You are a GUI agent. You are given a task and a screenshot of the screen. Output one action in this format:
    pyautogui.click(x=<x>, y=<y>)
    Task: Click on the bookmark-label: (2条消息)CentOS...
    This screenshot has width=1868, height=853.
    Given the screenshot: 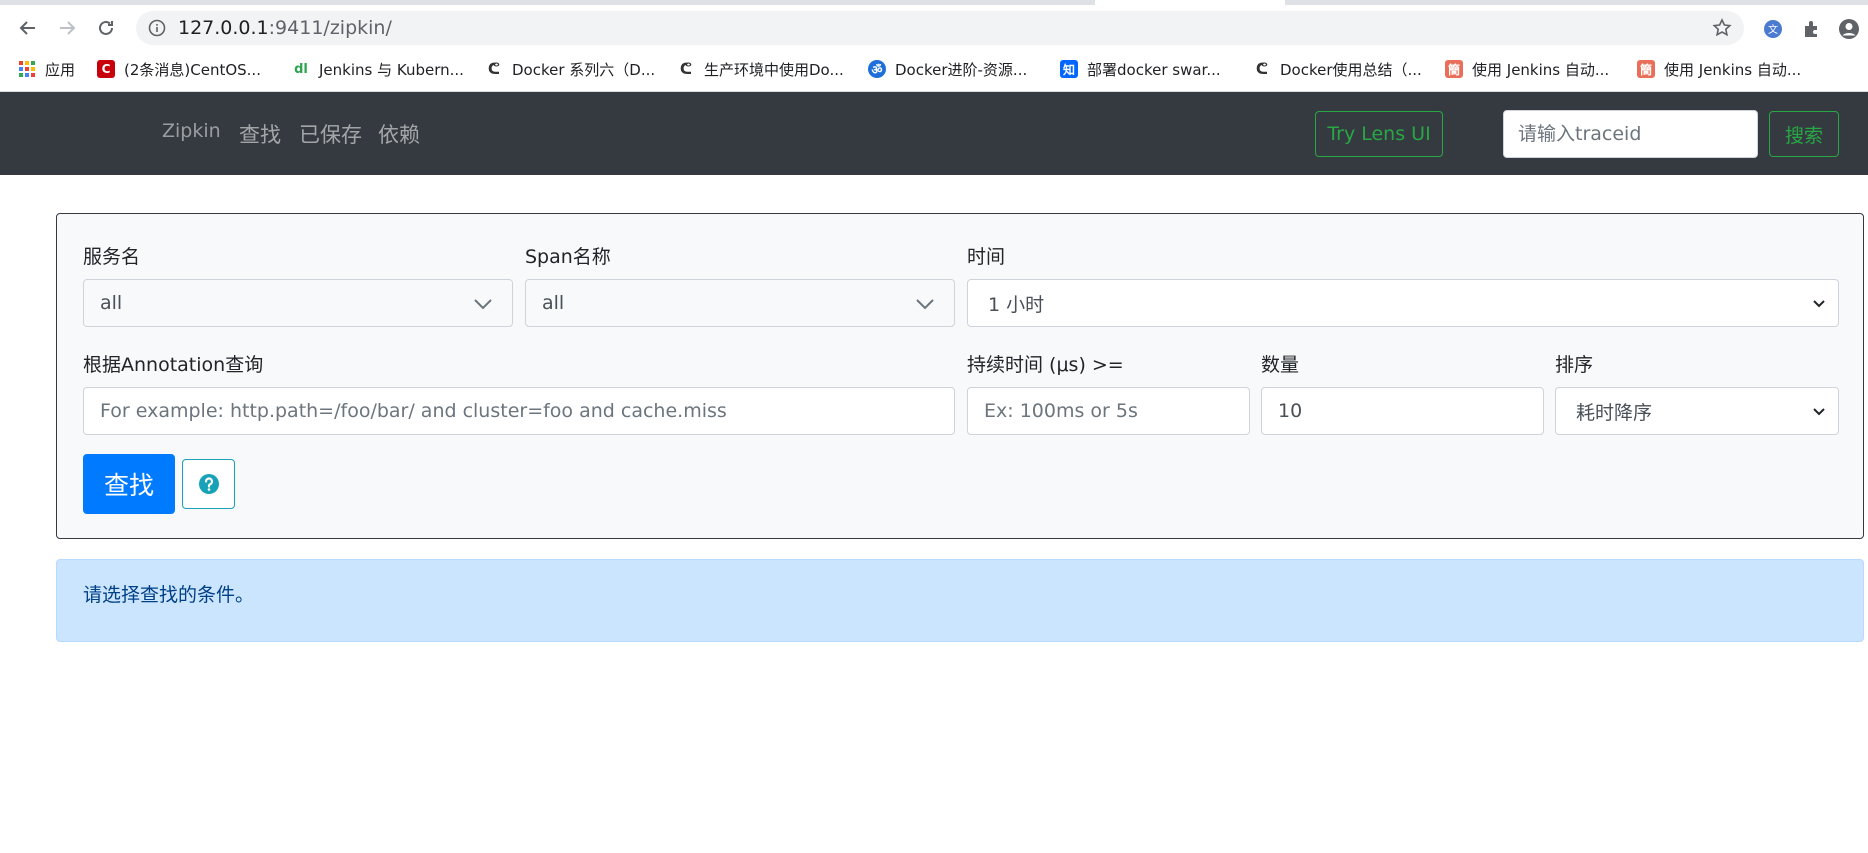 What is the action you would take?
    pyautogui.click(x=192, y=69)
    